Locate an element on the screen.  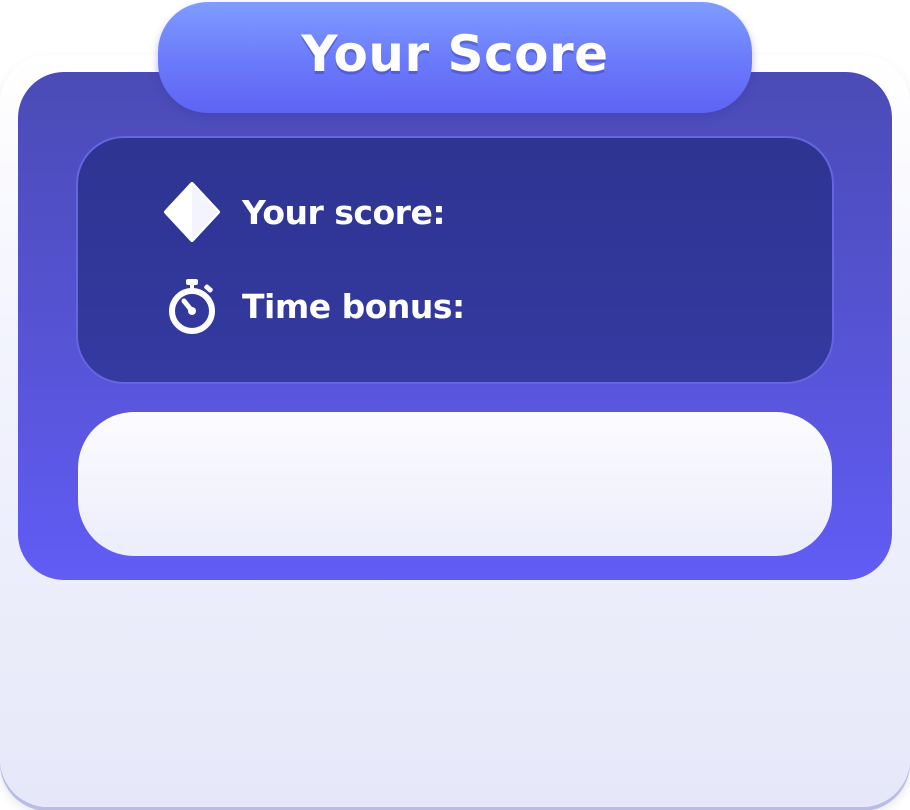
time-bonus-row: Time bonus: is located at coordinates (314, 306).